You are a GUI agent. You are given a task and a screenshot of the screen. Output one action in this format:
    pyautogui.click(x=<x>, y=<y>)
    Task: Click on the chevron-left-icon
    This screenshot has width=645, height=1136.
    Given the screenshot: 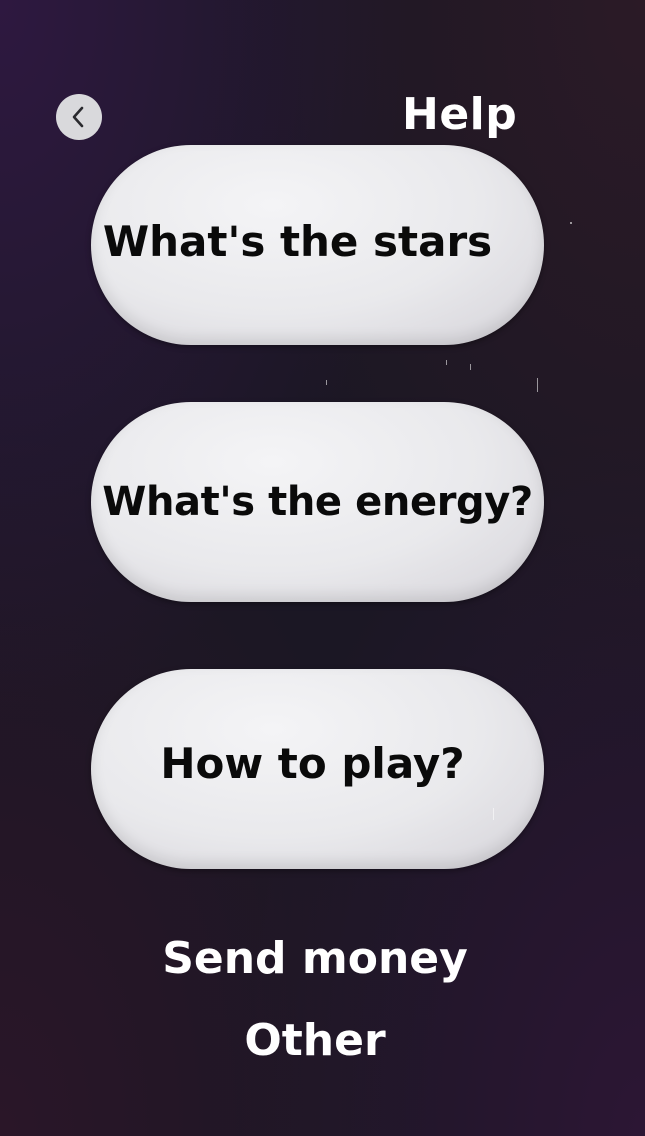 What is the action you would take?
    pyautogui.click(x=79, y=117)
    